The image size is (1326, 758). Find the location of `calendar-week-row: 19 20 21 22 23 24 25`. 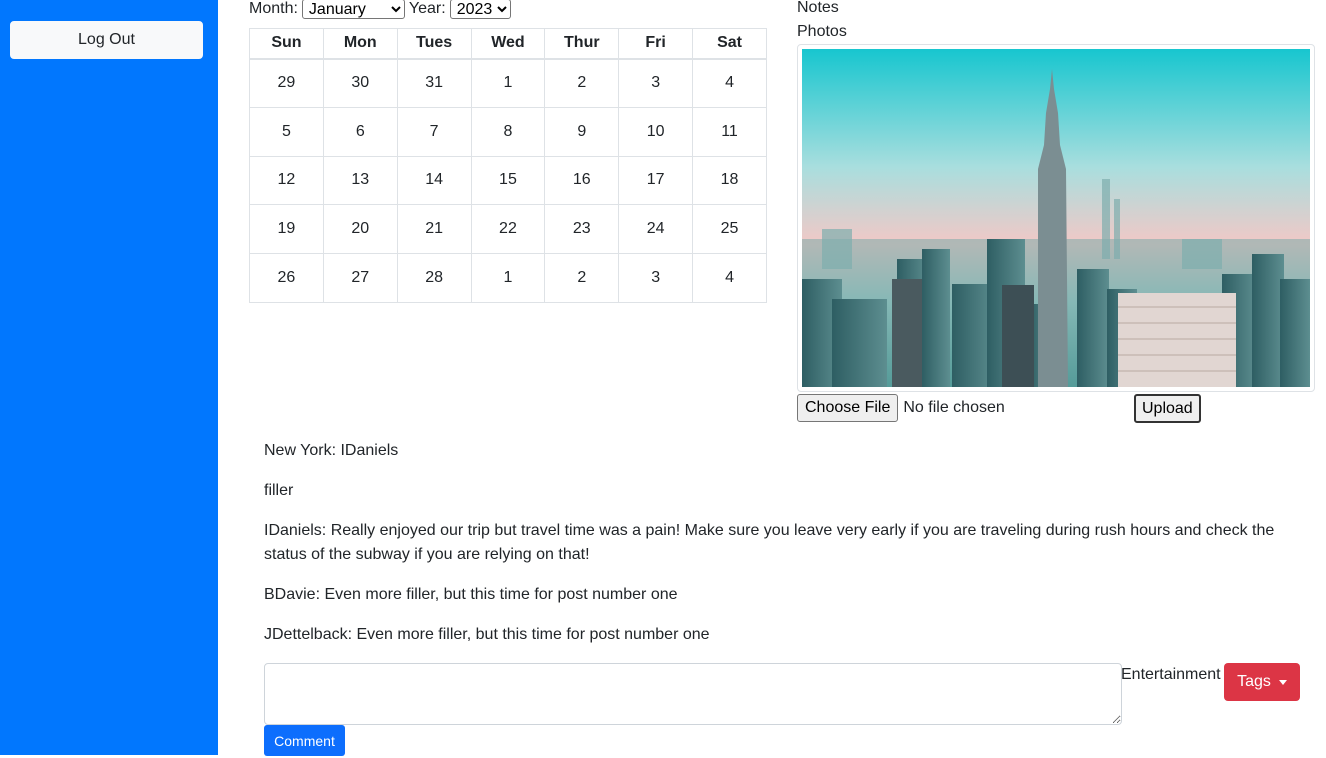

calendar-week-row: 19 20 21 22 23 24 25 is located at coordinates (508, 229).